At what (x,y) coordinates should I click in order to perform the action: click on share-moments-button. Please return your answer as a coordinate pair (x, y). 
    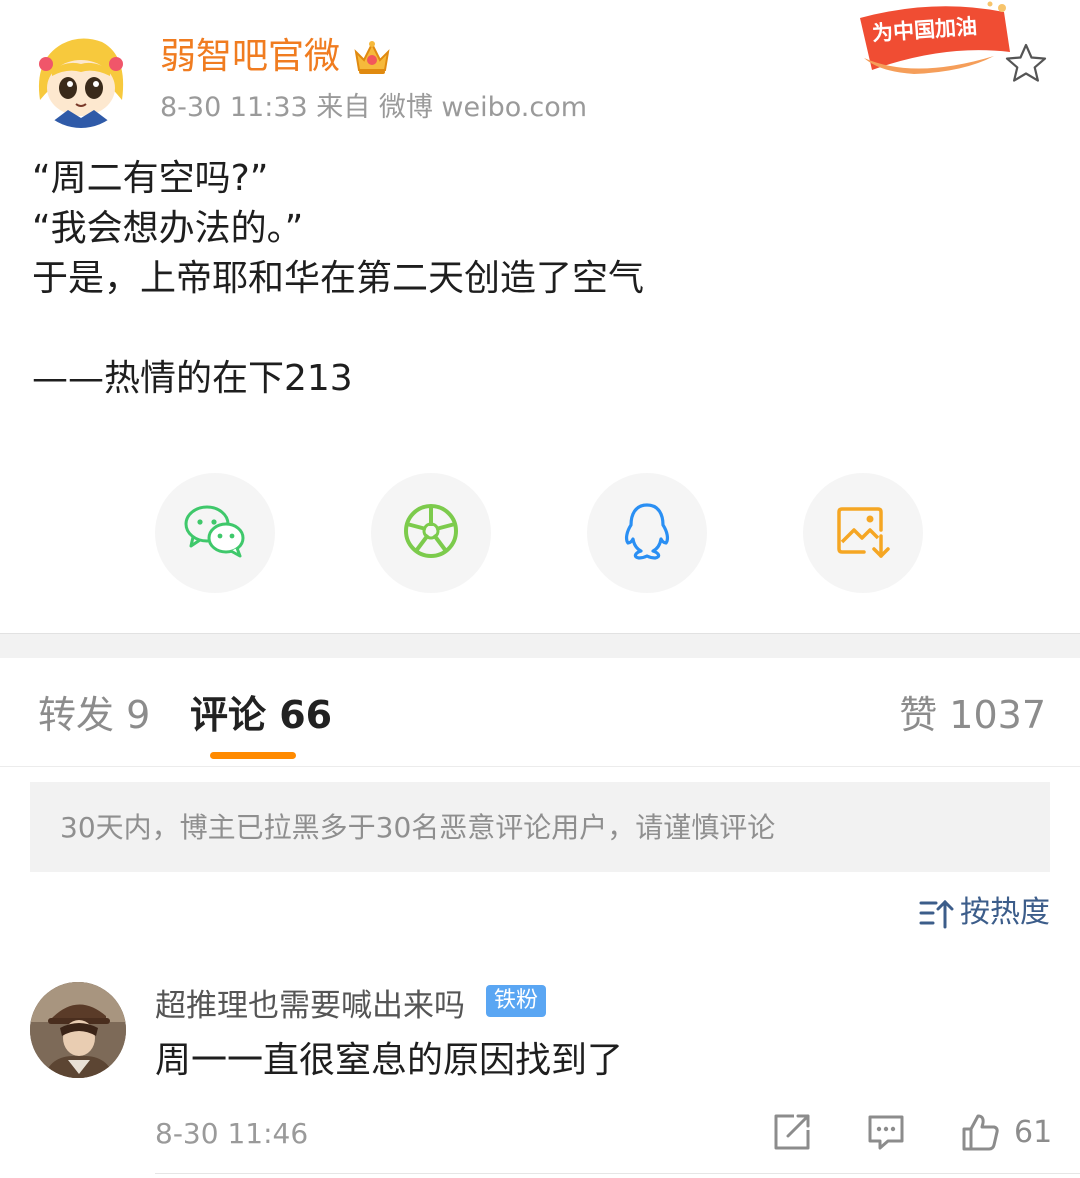
    Looking at the image, I should click on (431, 533).